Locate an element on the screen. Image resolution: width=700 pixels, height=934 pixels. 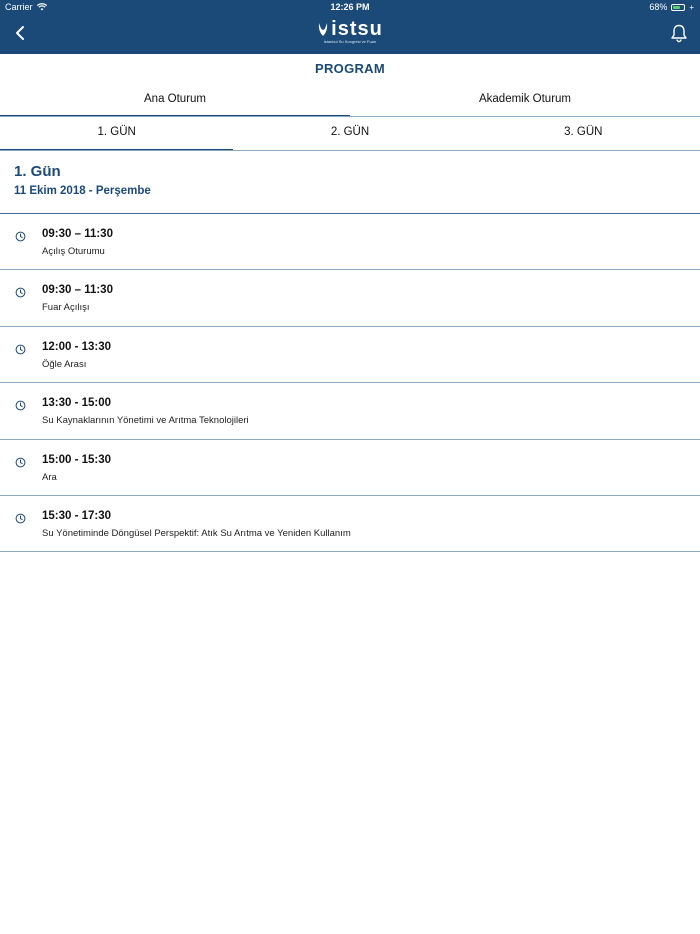
logo-subtitle: İstanbul Su Kongresi ve Fuarı is located at coordinates (350, 41).